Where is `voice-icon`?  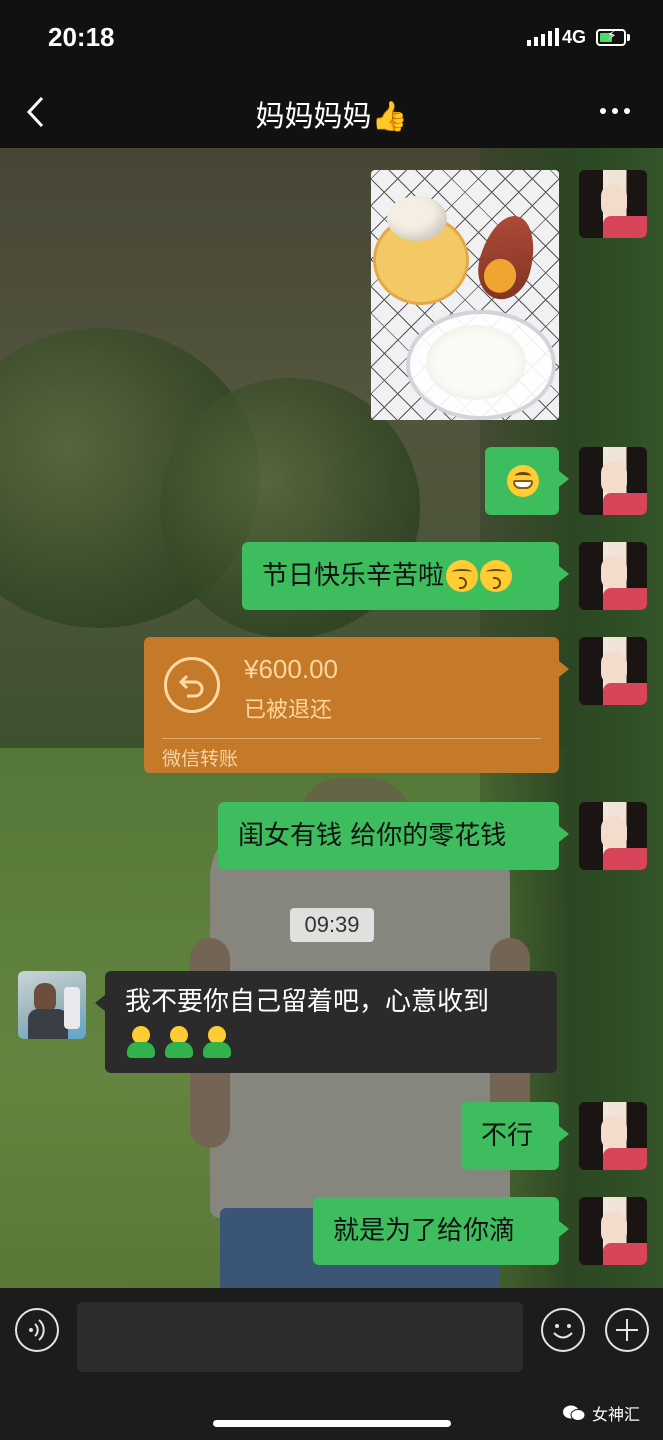
voice-icon is located at coordinates (37, 1330).